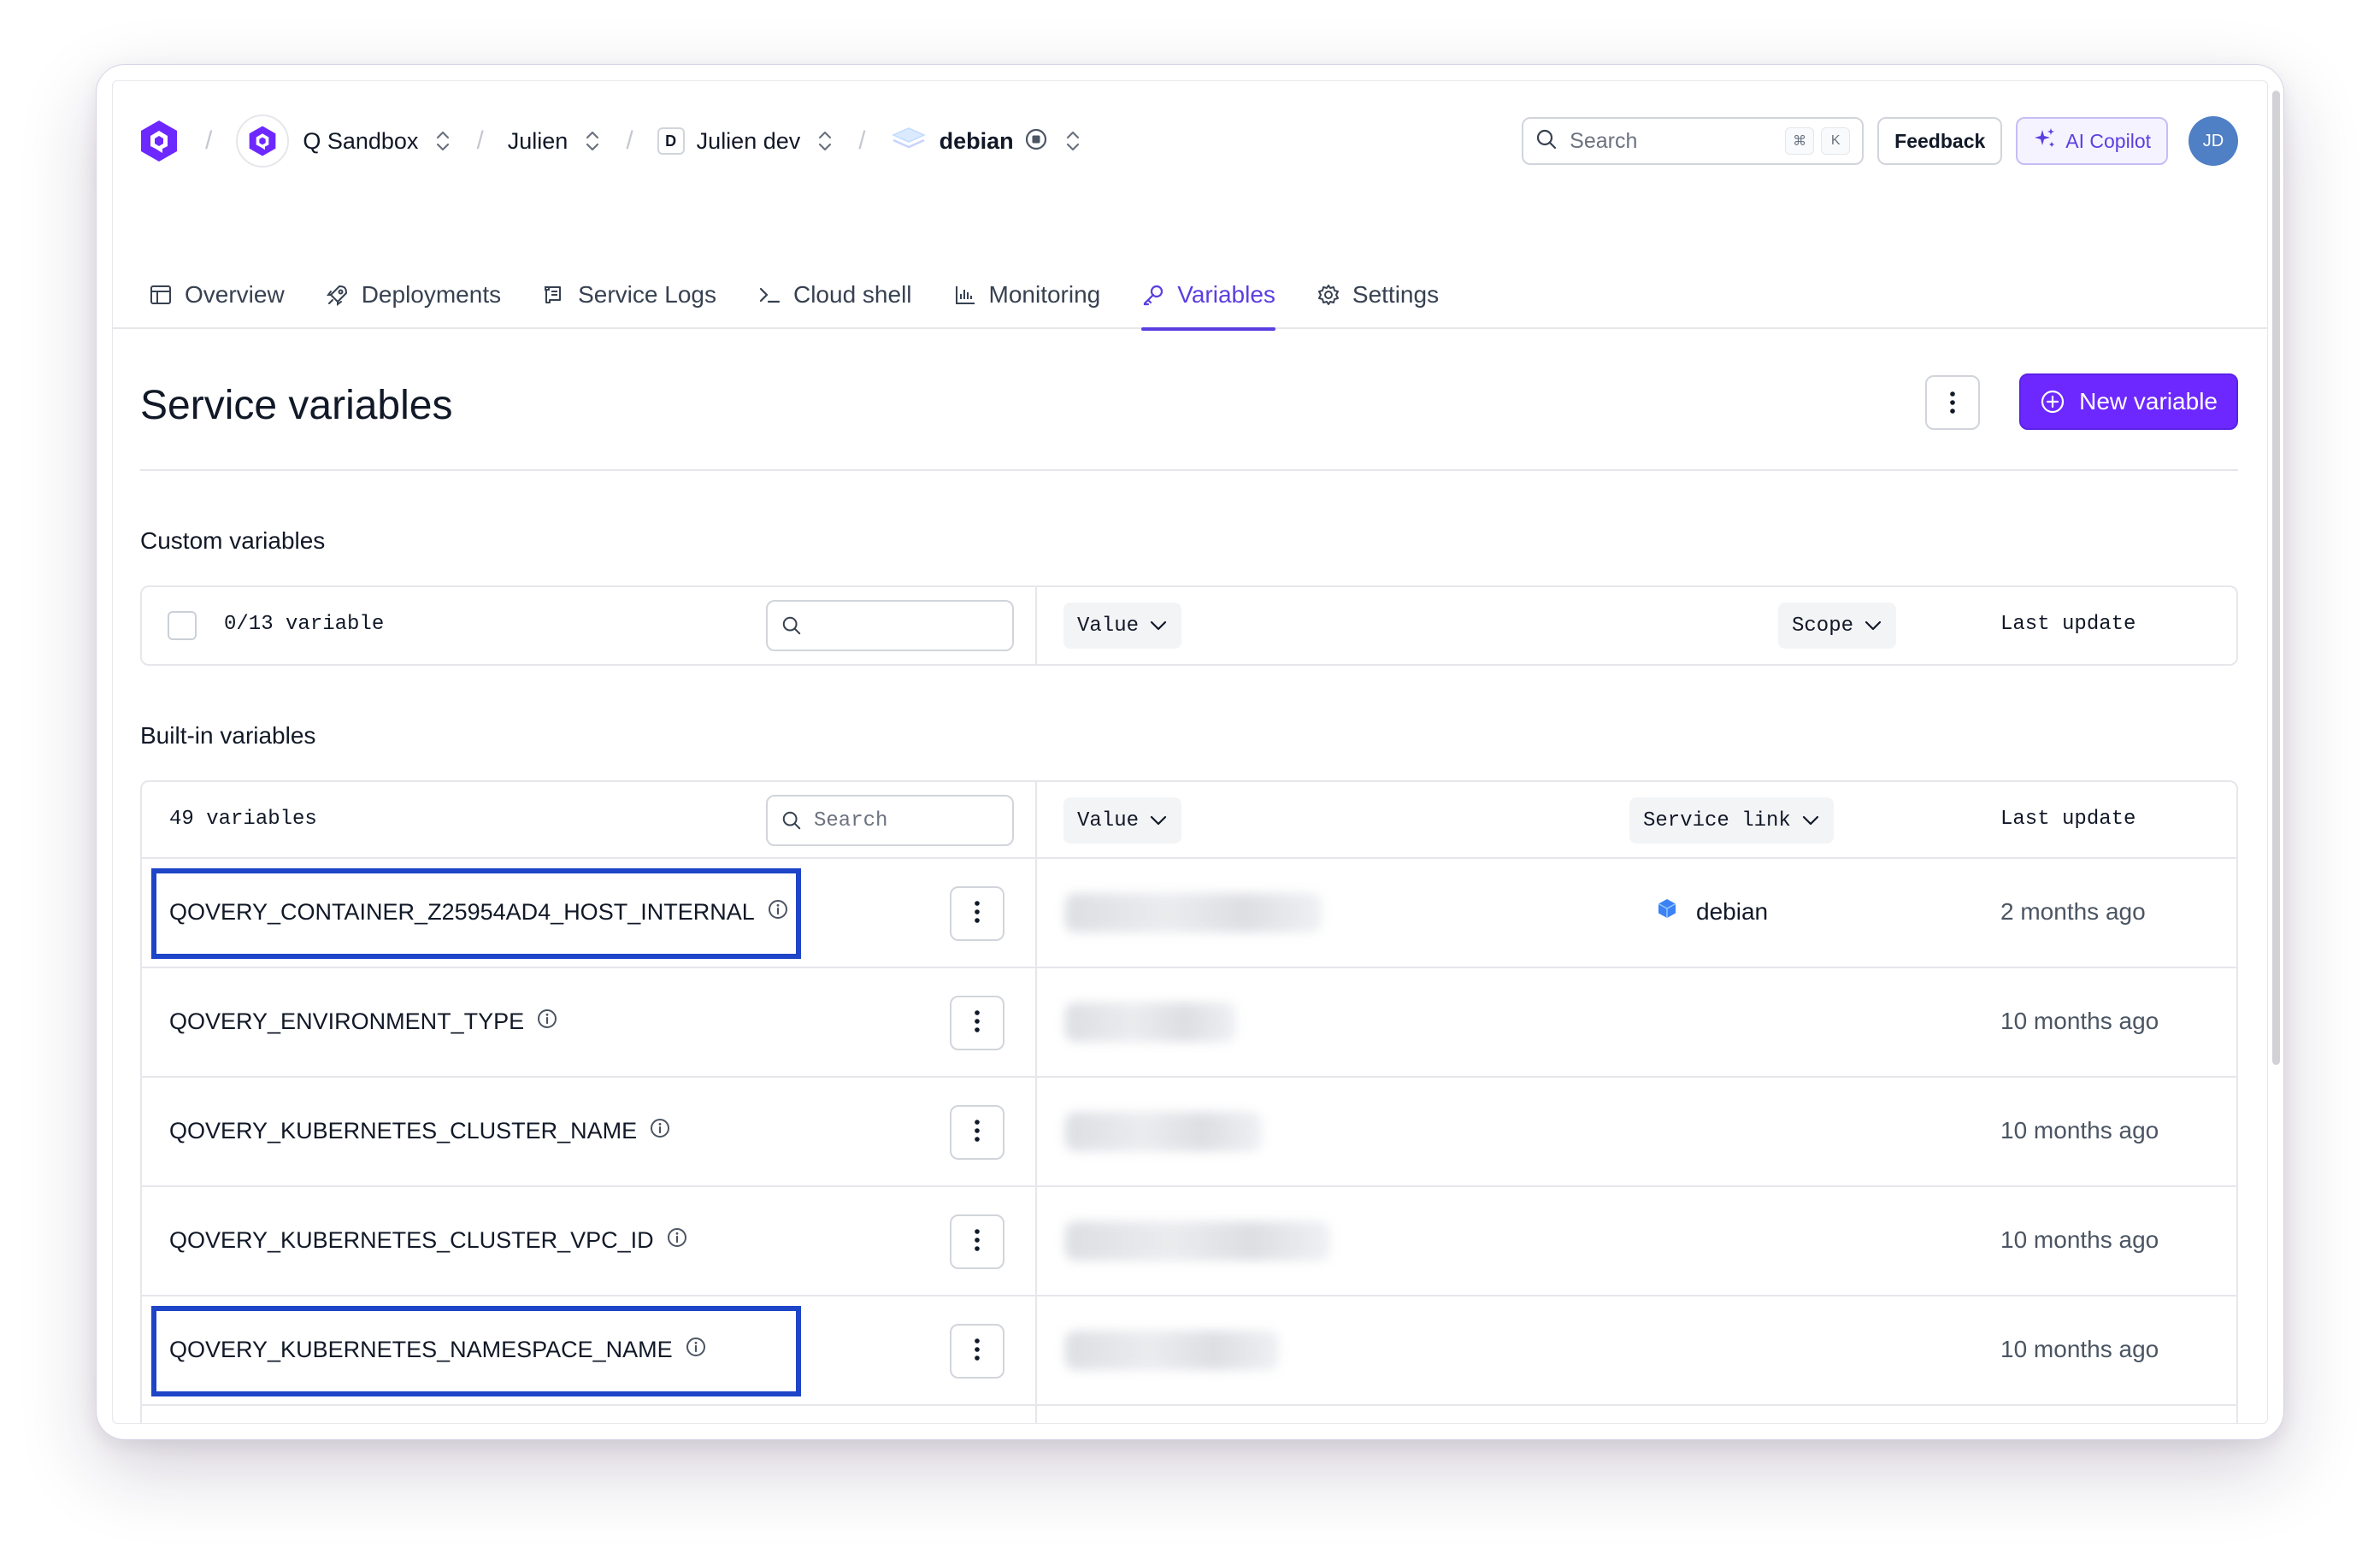 The width and height of the screenshot is (2380, 1564). Describe the element at coordinates (2068, 624) in the screenshot. I see `custom-last-update-header: Last update` at that location.